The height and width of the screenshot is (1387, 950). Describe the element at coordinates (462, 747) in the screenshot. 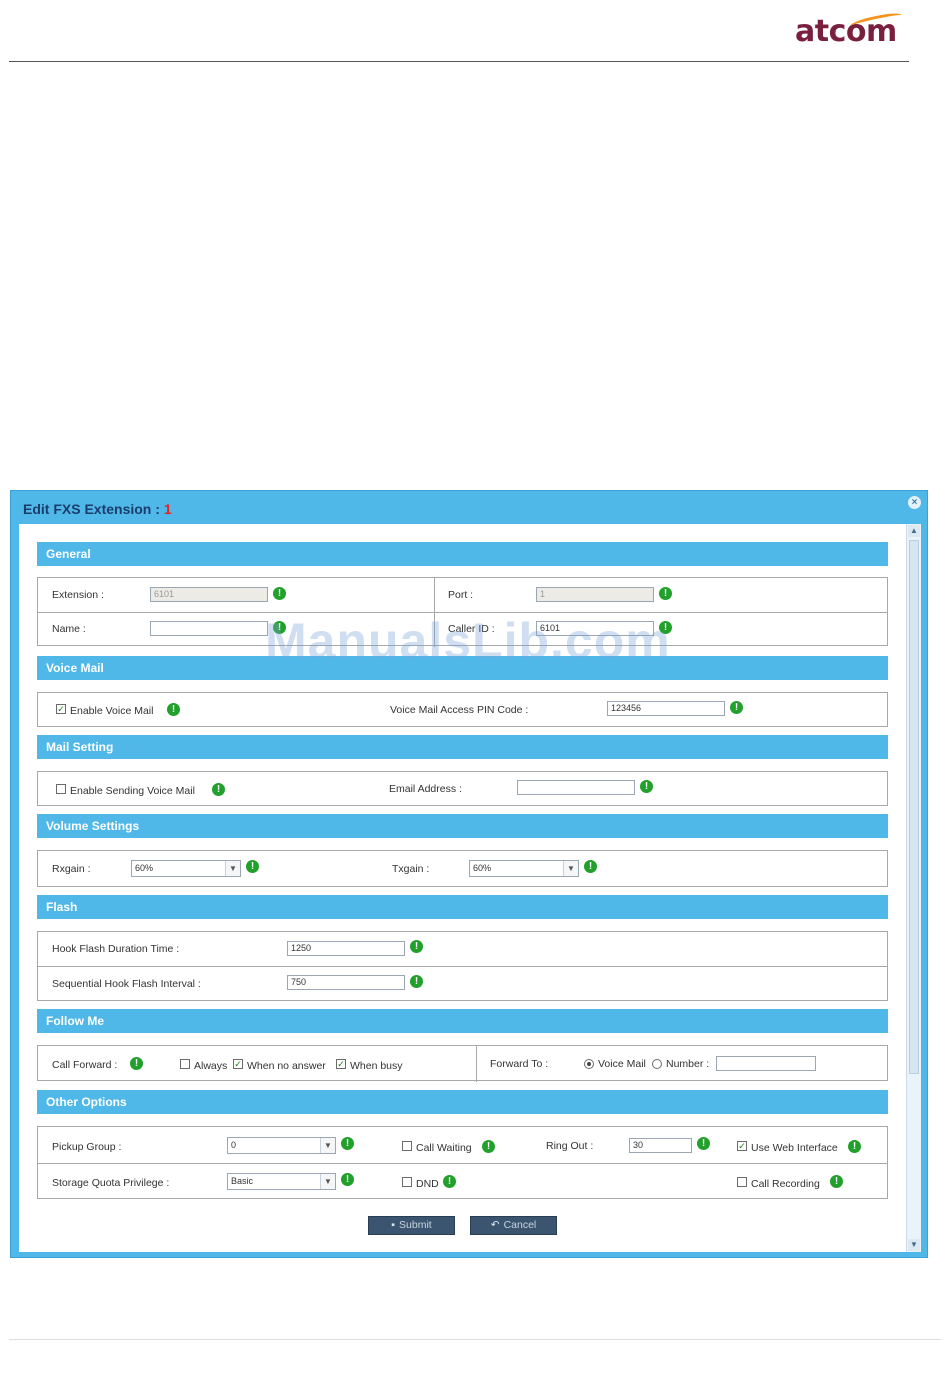

I see `section-mail-heading: Mail Setting` at that location.